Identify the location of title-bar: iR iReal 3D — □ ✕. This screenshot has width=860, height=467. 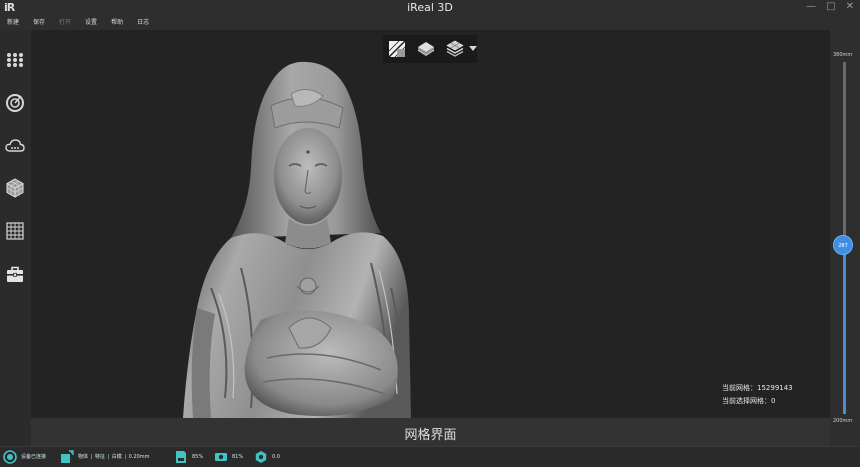
(430, 8).